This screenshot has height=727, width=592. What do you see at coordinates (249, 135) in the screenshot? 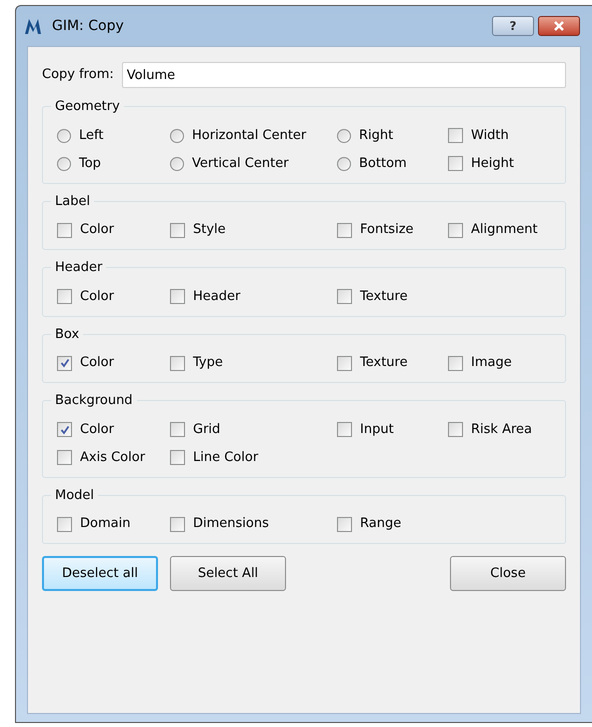
I see `option-label: Horizontal Center` at bounding box center [249, 135].